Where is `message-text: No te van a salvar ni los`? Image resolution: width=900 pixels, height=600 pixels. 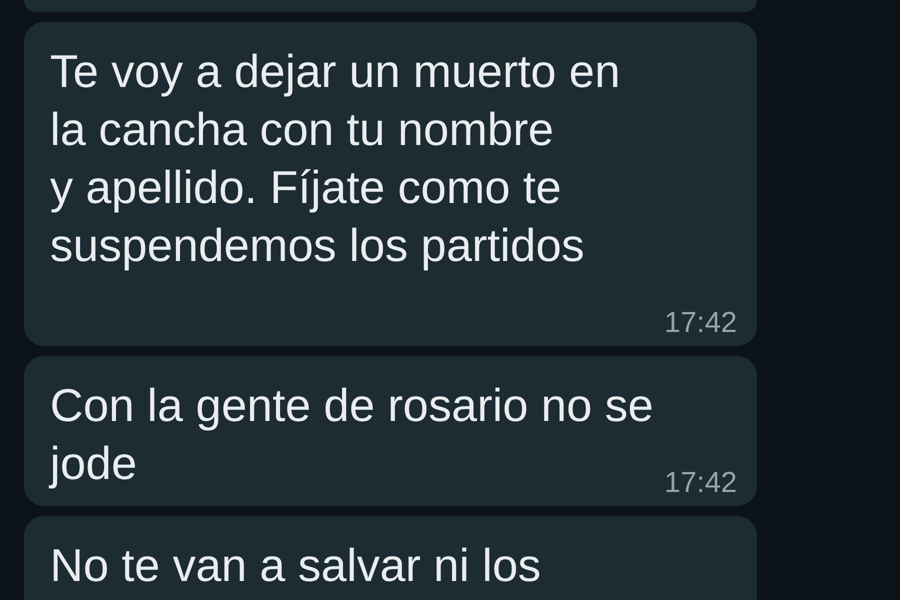 message-text: No te van a salvar ni los is located at coordinates (295, 565).